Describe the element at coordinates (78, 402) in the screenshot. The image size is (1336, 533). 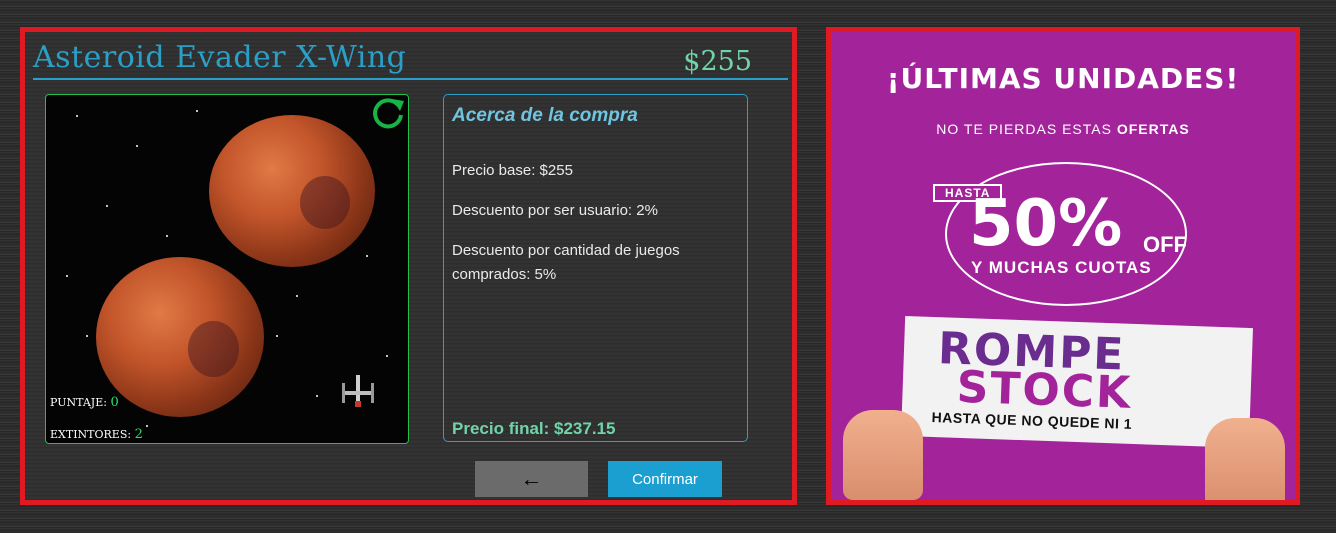
I see `score-label: PUNTAJE:` at that location.